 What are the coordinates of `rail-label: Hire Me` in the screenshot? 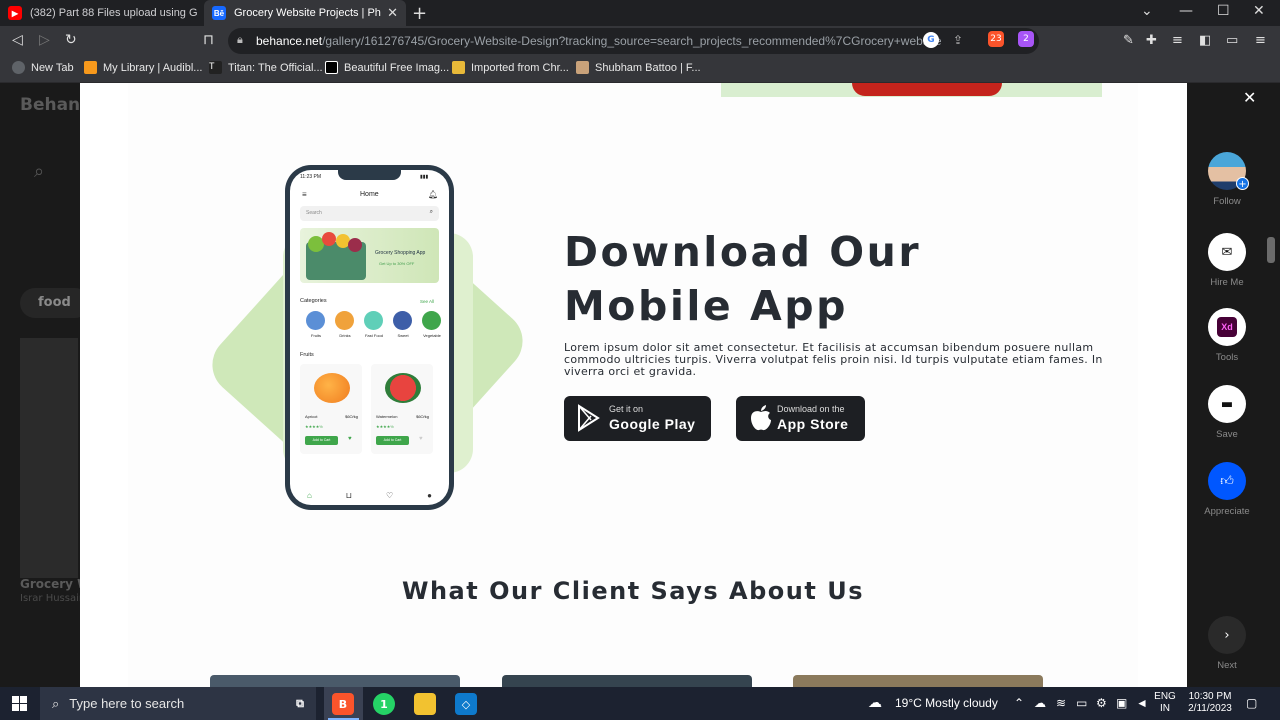 It's located at (1227, 282).